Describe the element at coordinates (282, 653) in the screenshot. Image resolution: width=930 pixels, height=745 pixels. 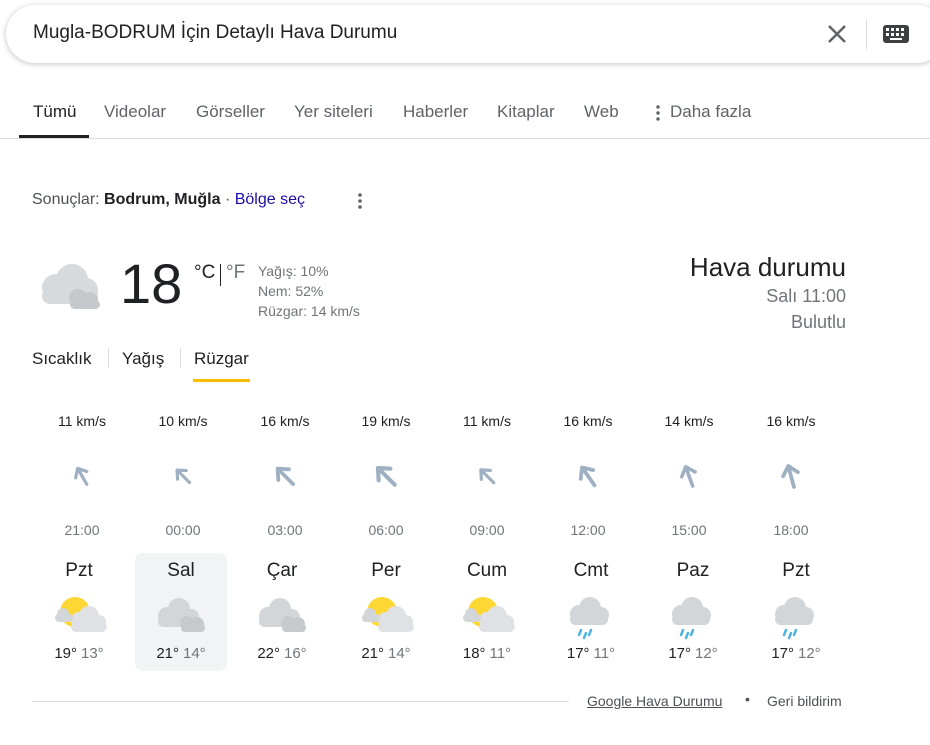
I see `day-temperatures: 22° 16°` at that location.